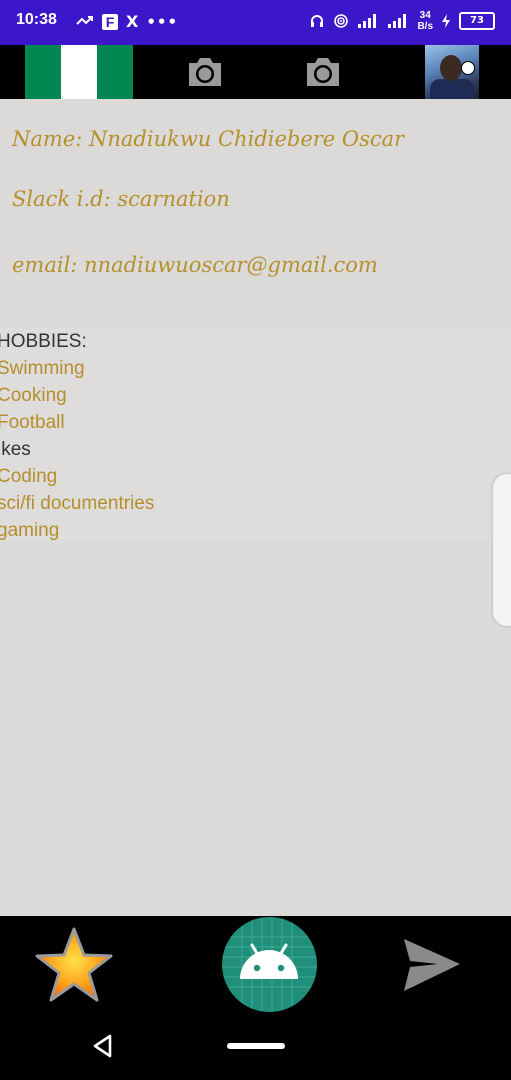 The image size is (511, 1080). What do you see at coordinates (431, 966) in the screenshot?
I see `send-icon` at bounding box center [431, 966].